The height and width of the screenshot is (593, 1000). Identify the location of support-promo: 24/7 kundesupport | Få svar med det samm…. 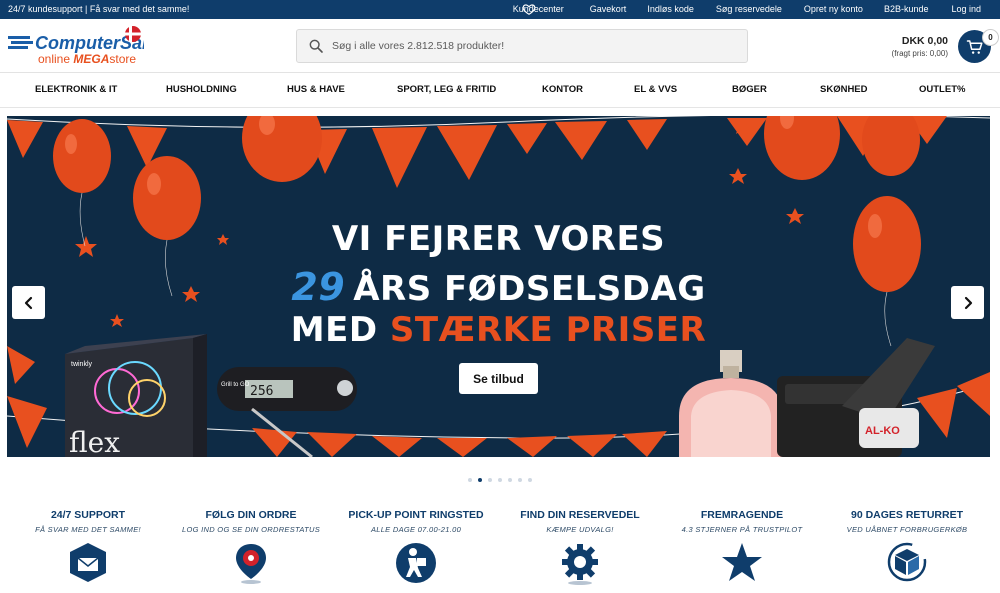
(99, 9).